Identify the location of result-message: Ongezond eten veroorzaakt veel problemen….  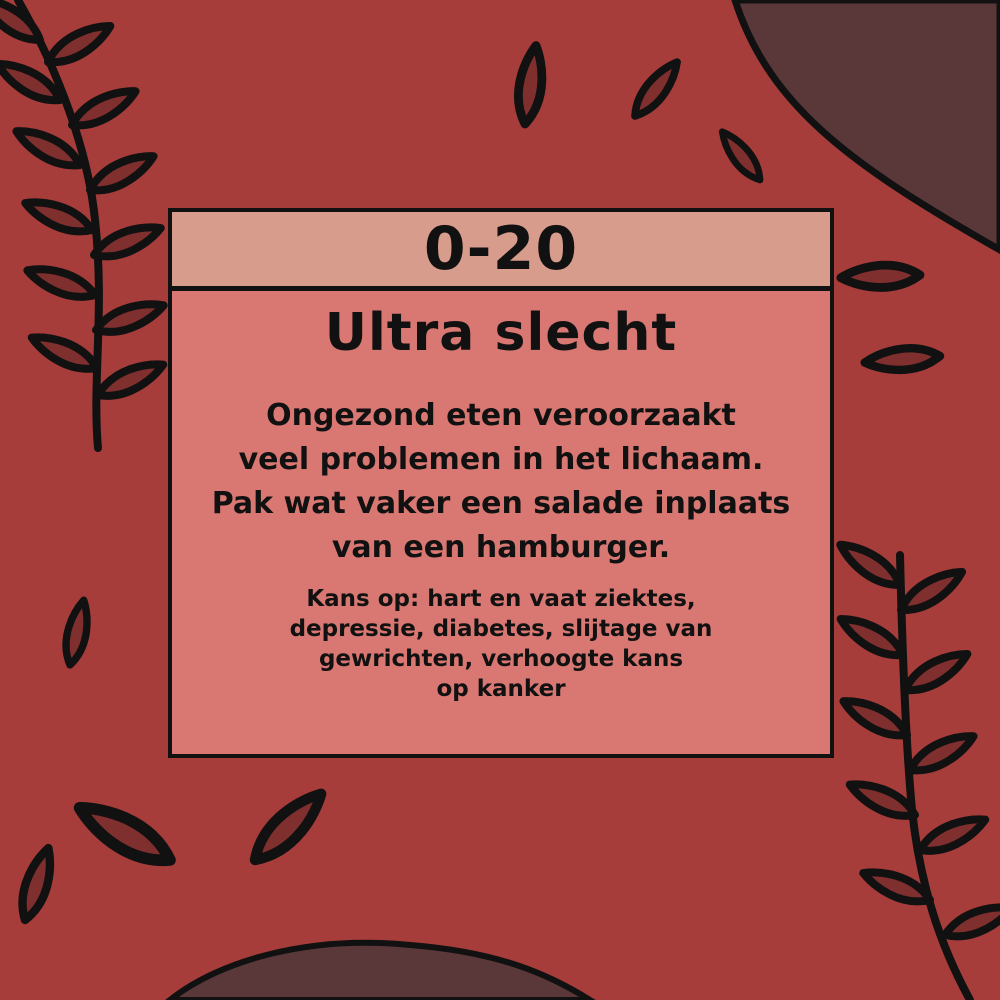
(501, 482).